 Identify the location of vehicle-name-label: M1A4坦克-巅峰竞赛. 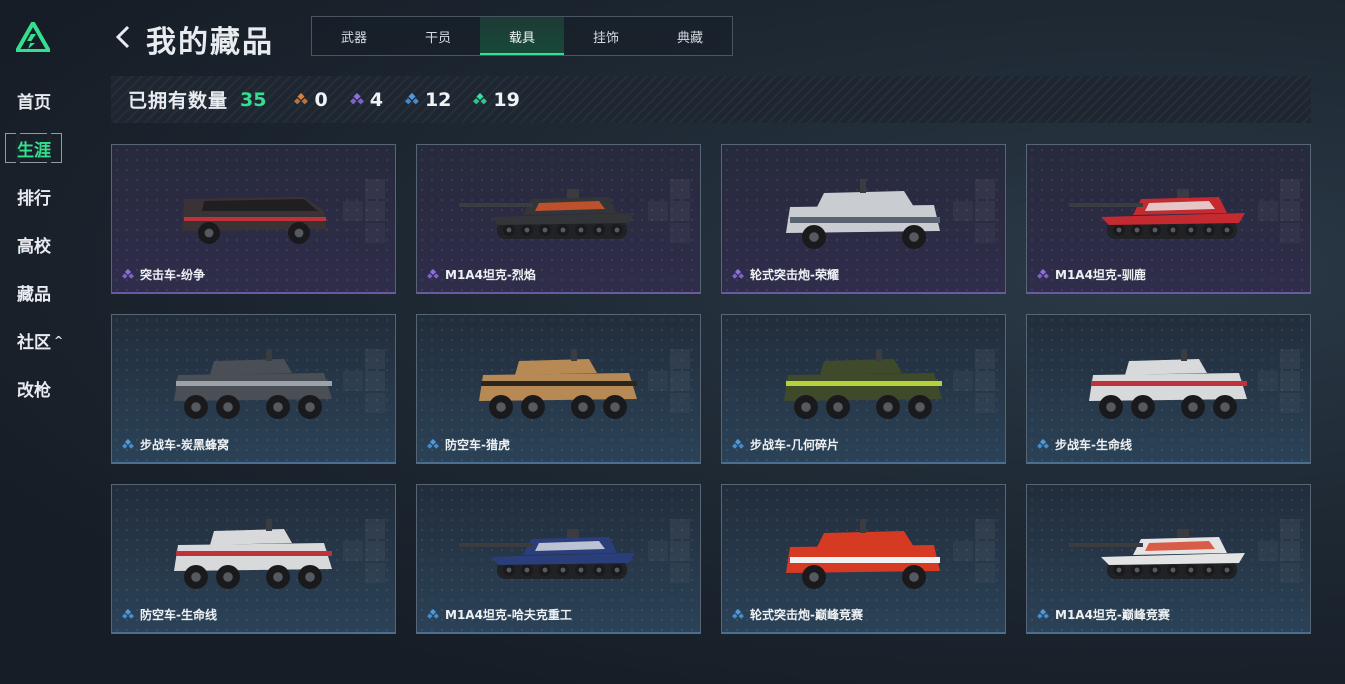
(1112, 615).